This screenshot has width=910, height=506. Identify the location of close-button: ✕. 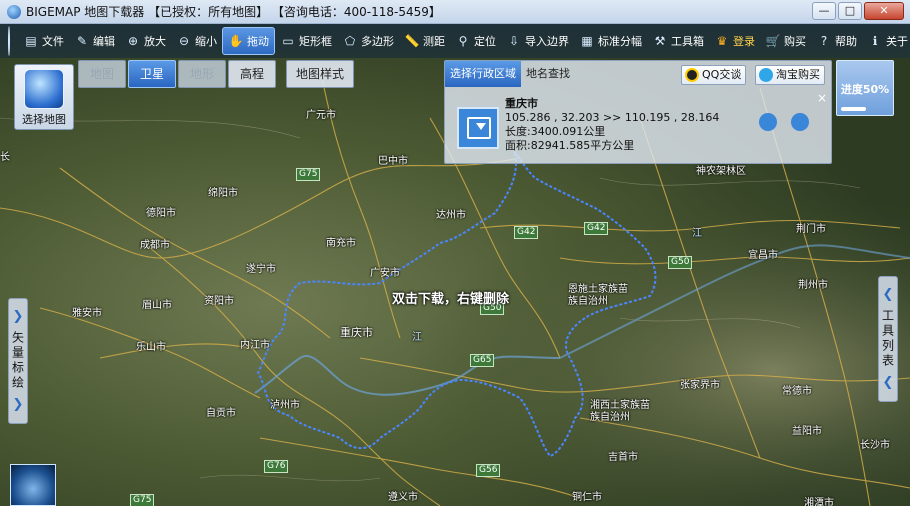
(884, 11).